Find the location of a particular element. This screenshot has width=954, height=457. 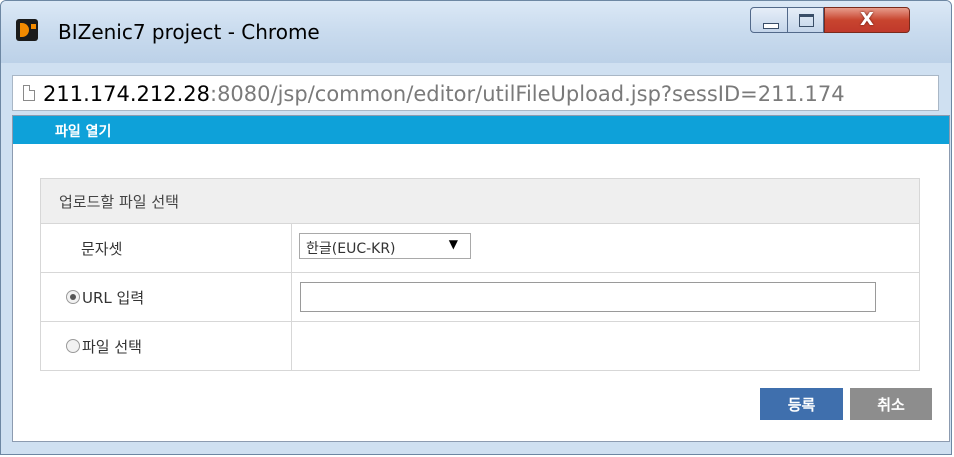

url-option-cell: URL 입력 is located at coordinates (166, 297).